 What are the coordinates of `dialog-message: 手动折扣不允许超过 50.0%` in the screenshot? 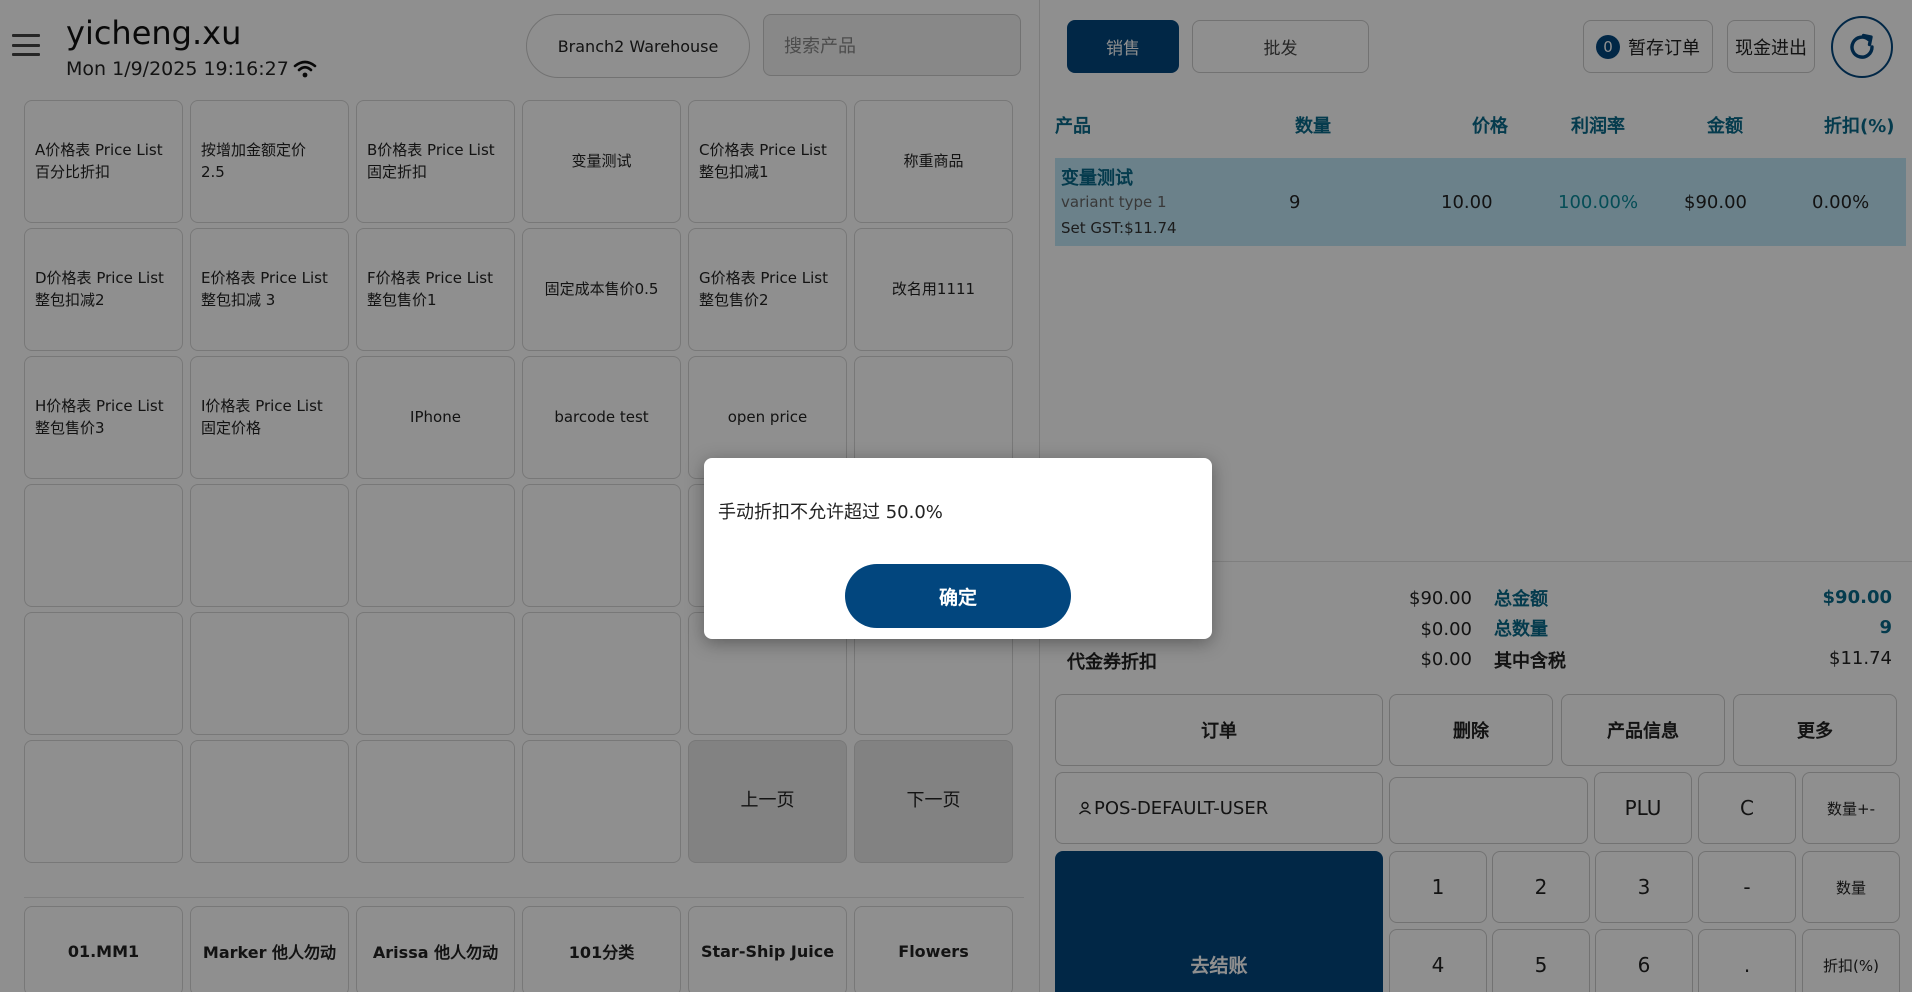 It's located at (830, 512).